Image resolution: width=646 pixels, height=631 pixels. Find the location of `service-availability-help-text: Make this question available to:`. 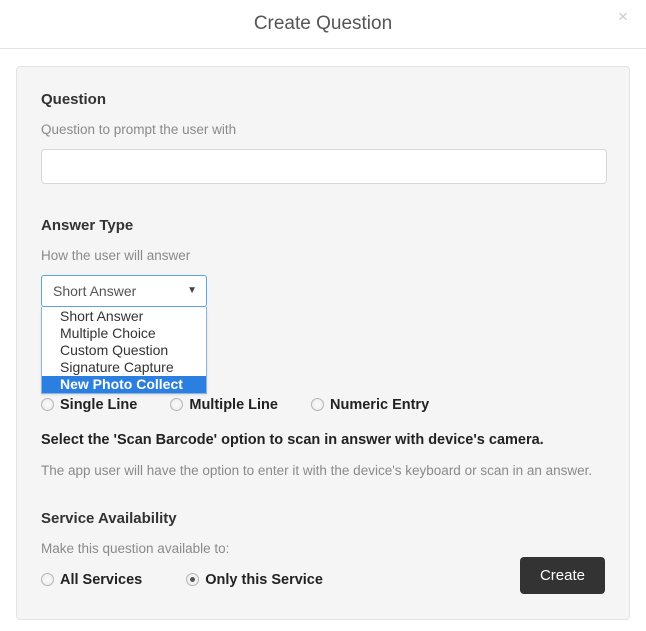

service-availability-help-text: Make this question available to: is located at coordinates (135, 548).